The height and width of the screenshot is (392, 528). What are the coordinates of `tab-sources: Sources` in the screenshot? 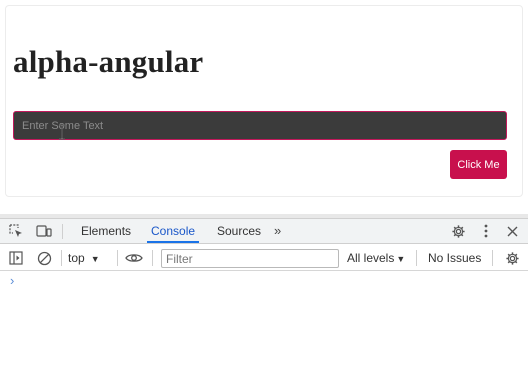 It's located at (239, 231).